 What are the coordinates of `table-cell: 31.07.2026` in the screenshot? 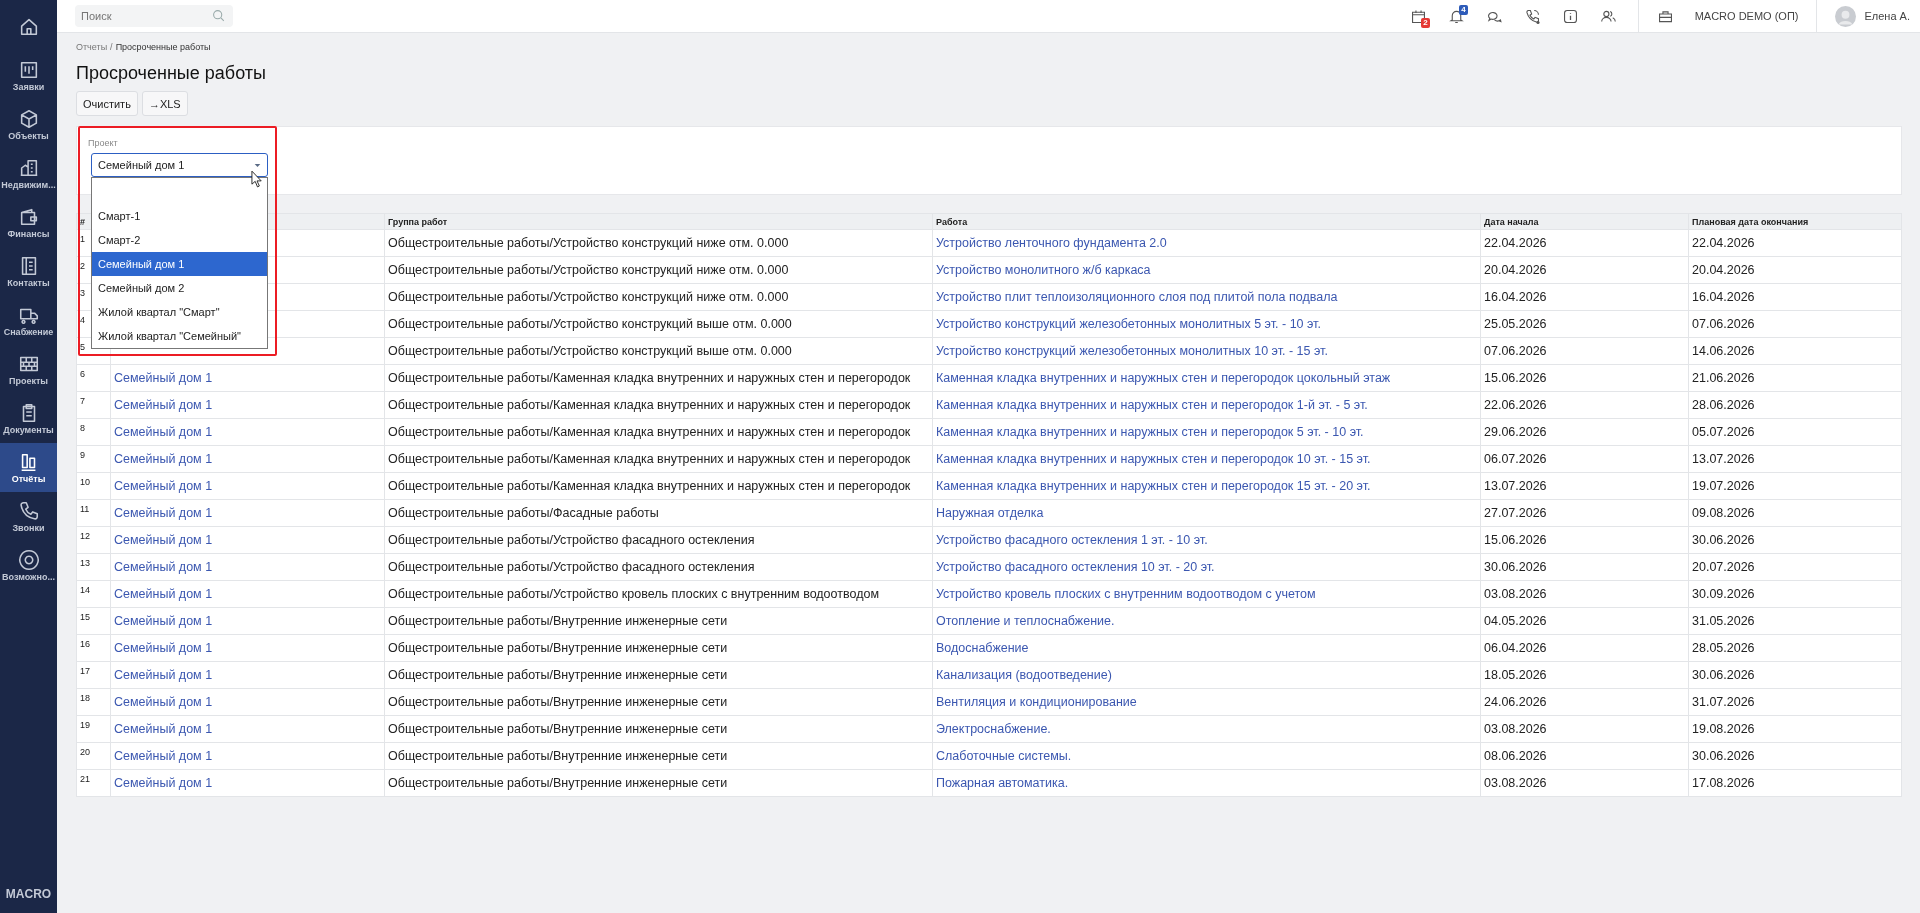 It's located at (1723, 702).